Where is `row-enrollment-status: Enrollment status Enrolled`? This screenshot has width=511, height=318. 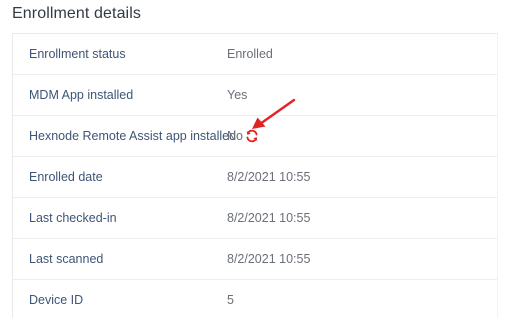
row-enrollment-status: Enrollment status Enrolled is located at coordinates (255, 54).